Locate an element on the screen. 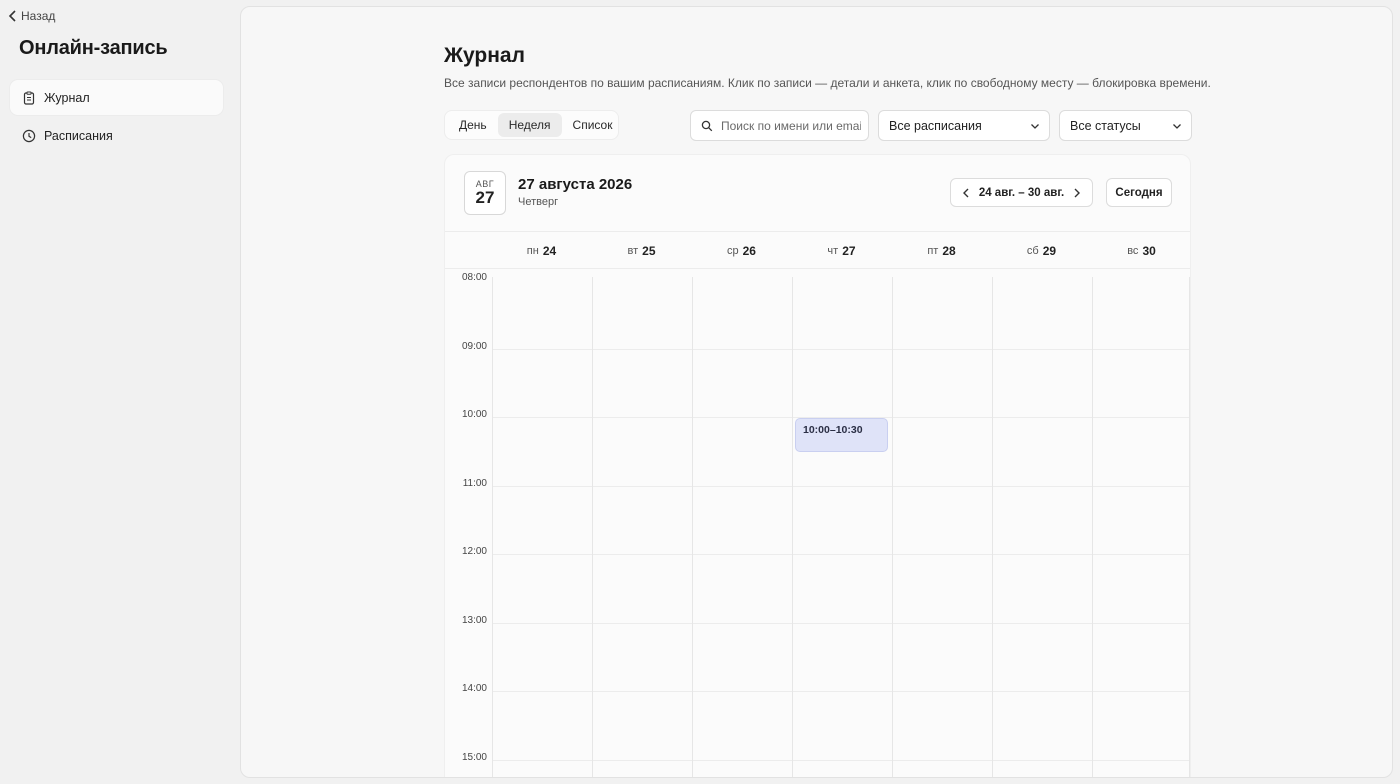 The image size is (1400, 784). time-label: 13:00 is located at coordinates (474, 620).